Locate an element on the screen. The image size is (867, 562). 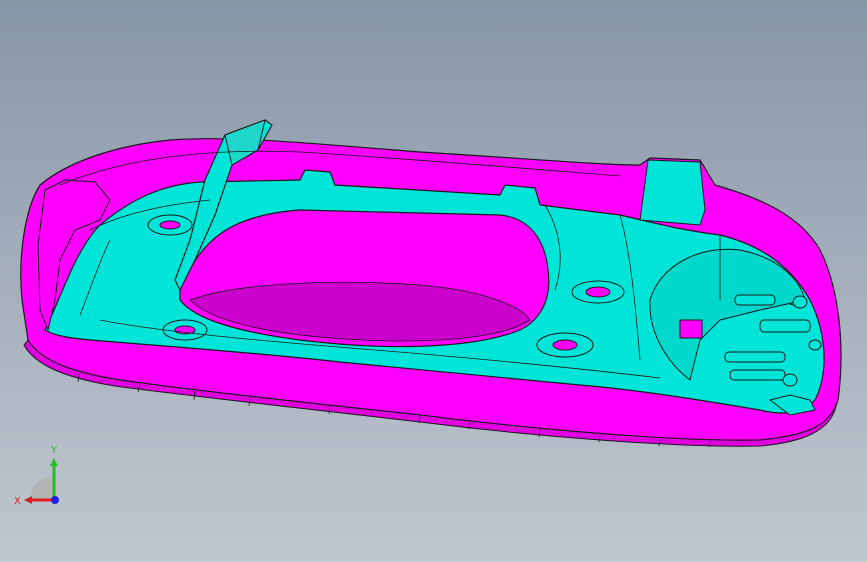
right-tab is located at coordinates (672, 192).